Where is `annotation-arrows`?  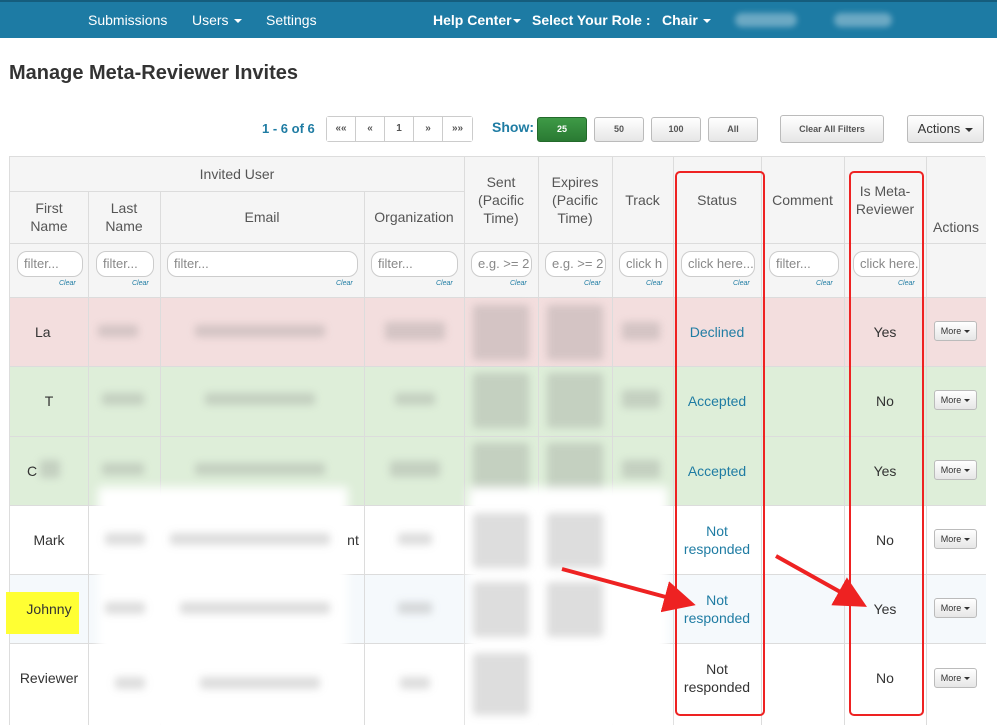 annotation-arrows is located at coordinates (714, 583).